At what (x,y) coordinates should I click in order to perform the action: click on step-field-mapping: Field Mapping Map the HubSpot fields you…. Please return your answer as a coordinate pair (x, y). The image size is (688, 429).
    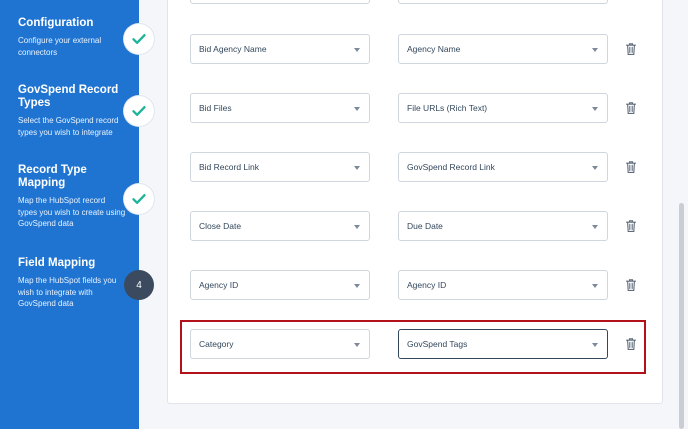
    Looking at the image, I should click on (72, 283).